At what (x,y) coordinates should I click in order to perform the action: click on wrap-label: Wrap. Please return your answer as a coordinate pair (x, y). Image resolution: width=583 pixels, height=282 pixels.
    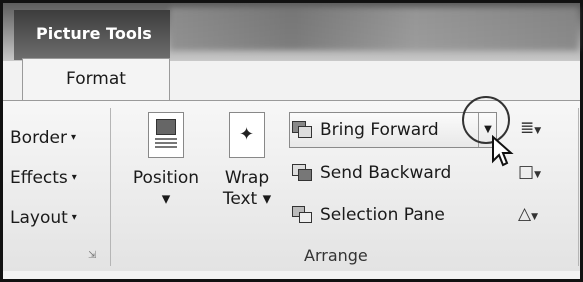
    Looking at the image, I should click on (247, 178).